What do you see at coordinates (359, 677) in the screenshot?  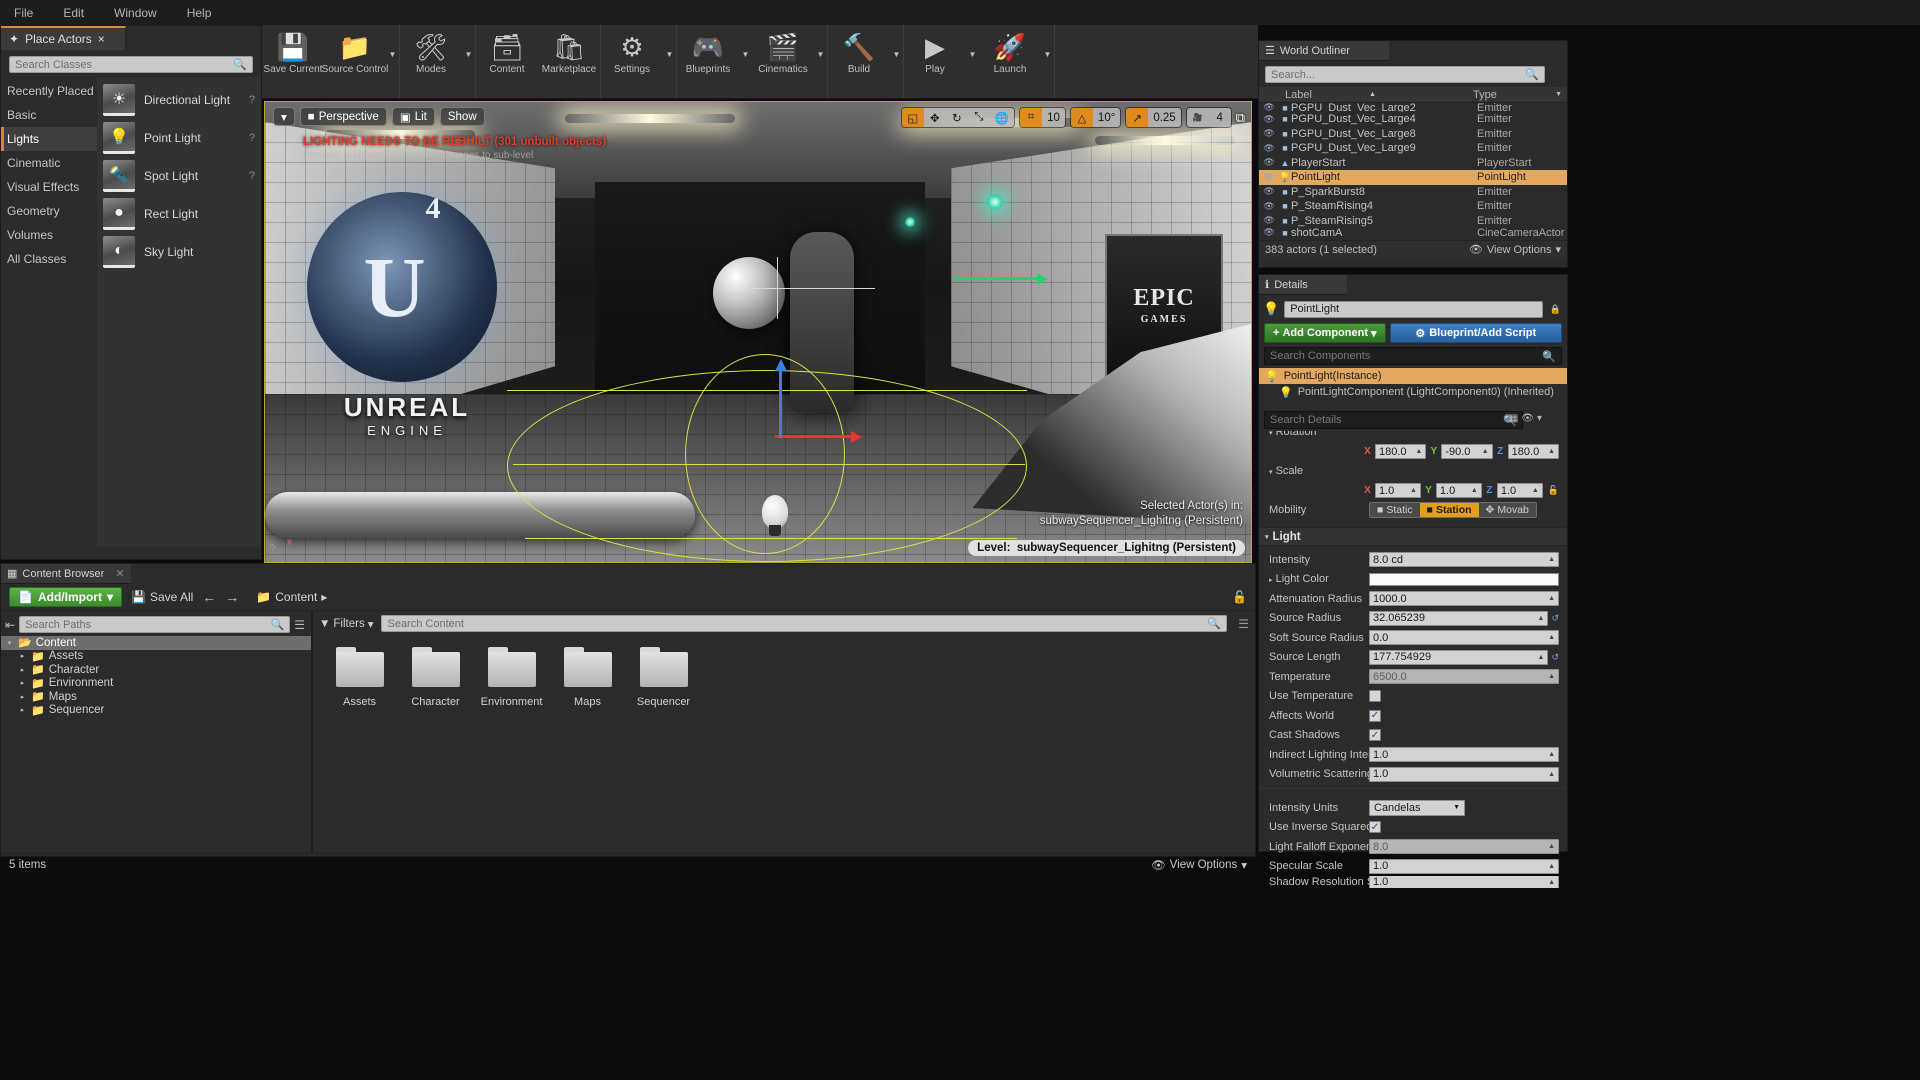 I see `asset-item-assets: Assets` at bounding box center [359, 677].